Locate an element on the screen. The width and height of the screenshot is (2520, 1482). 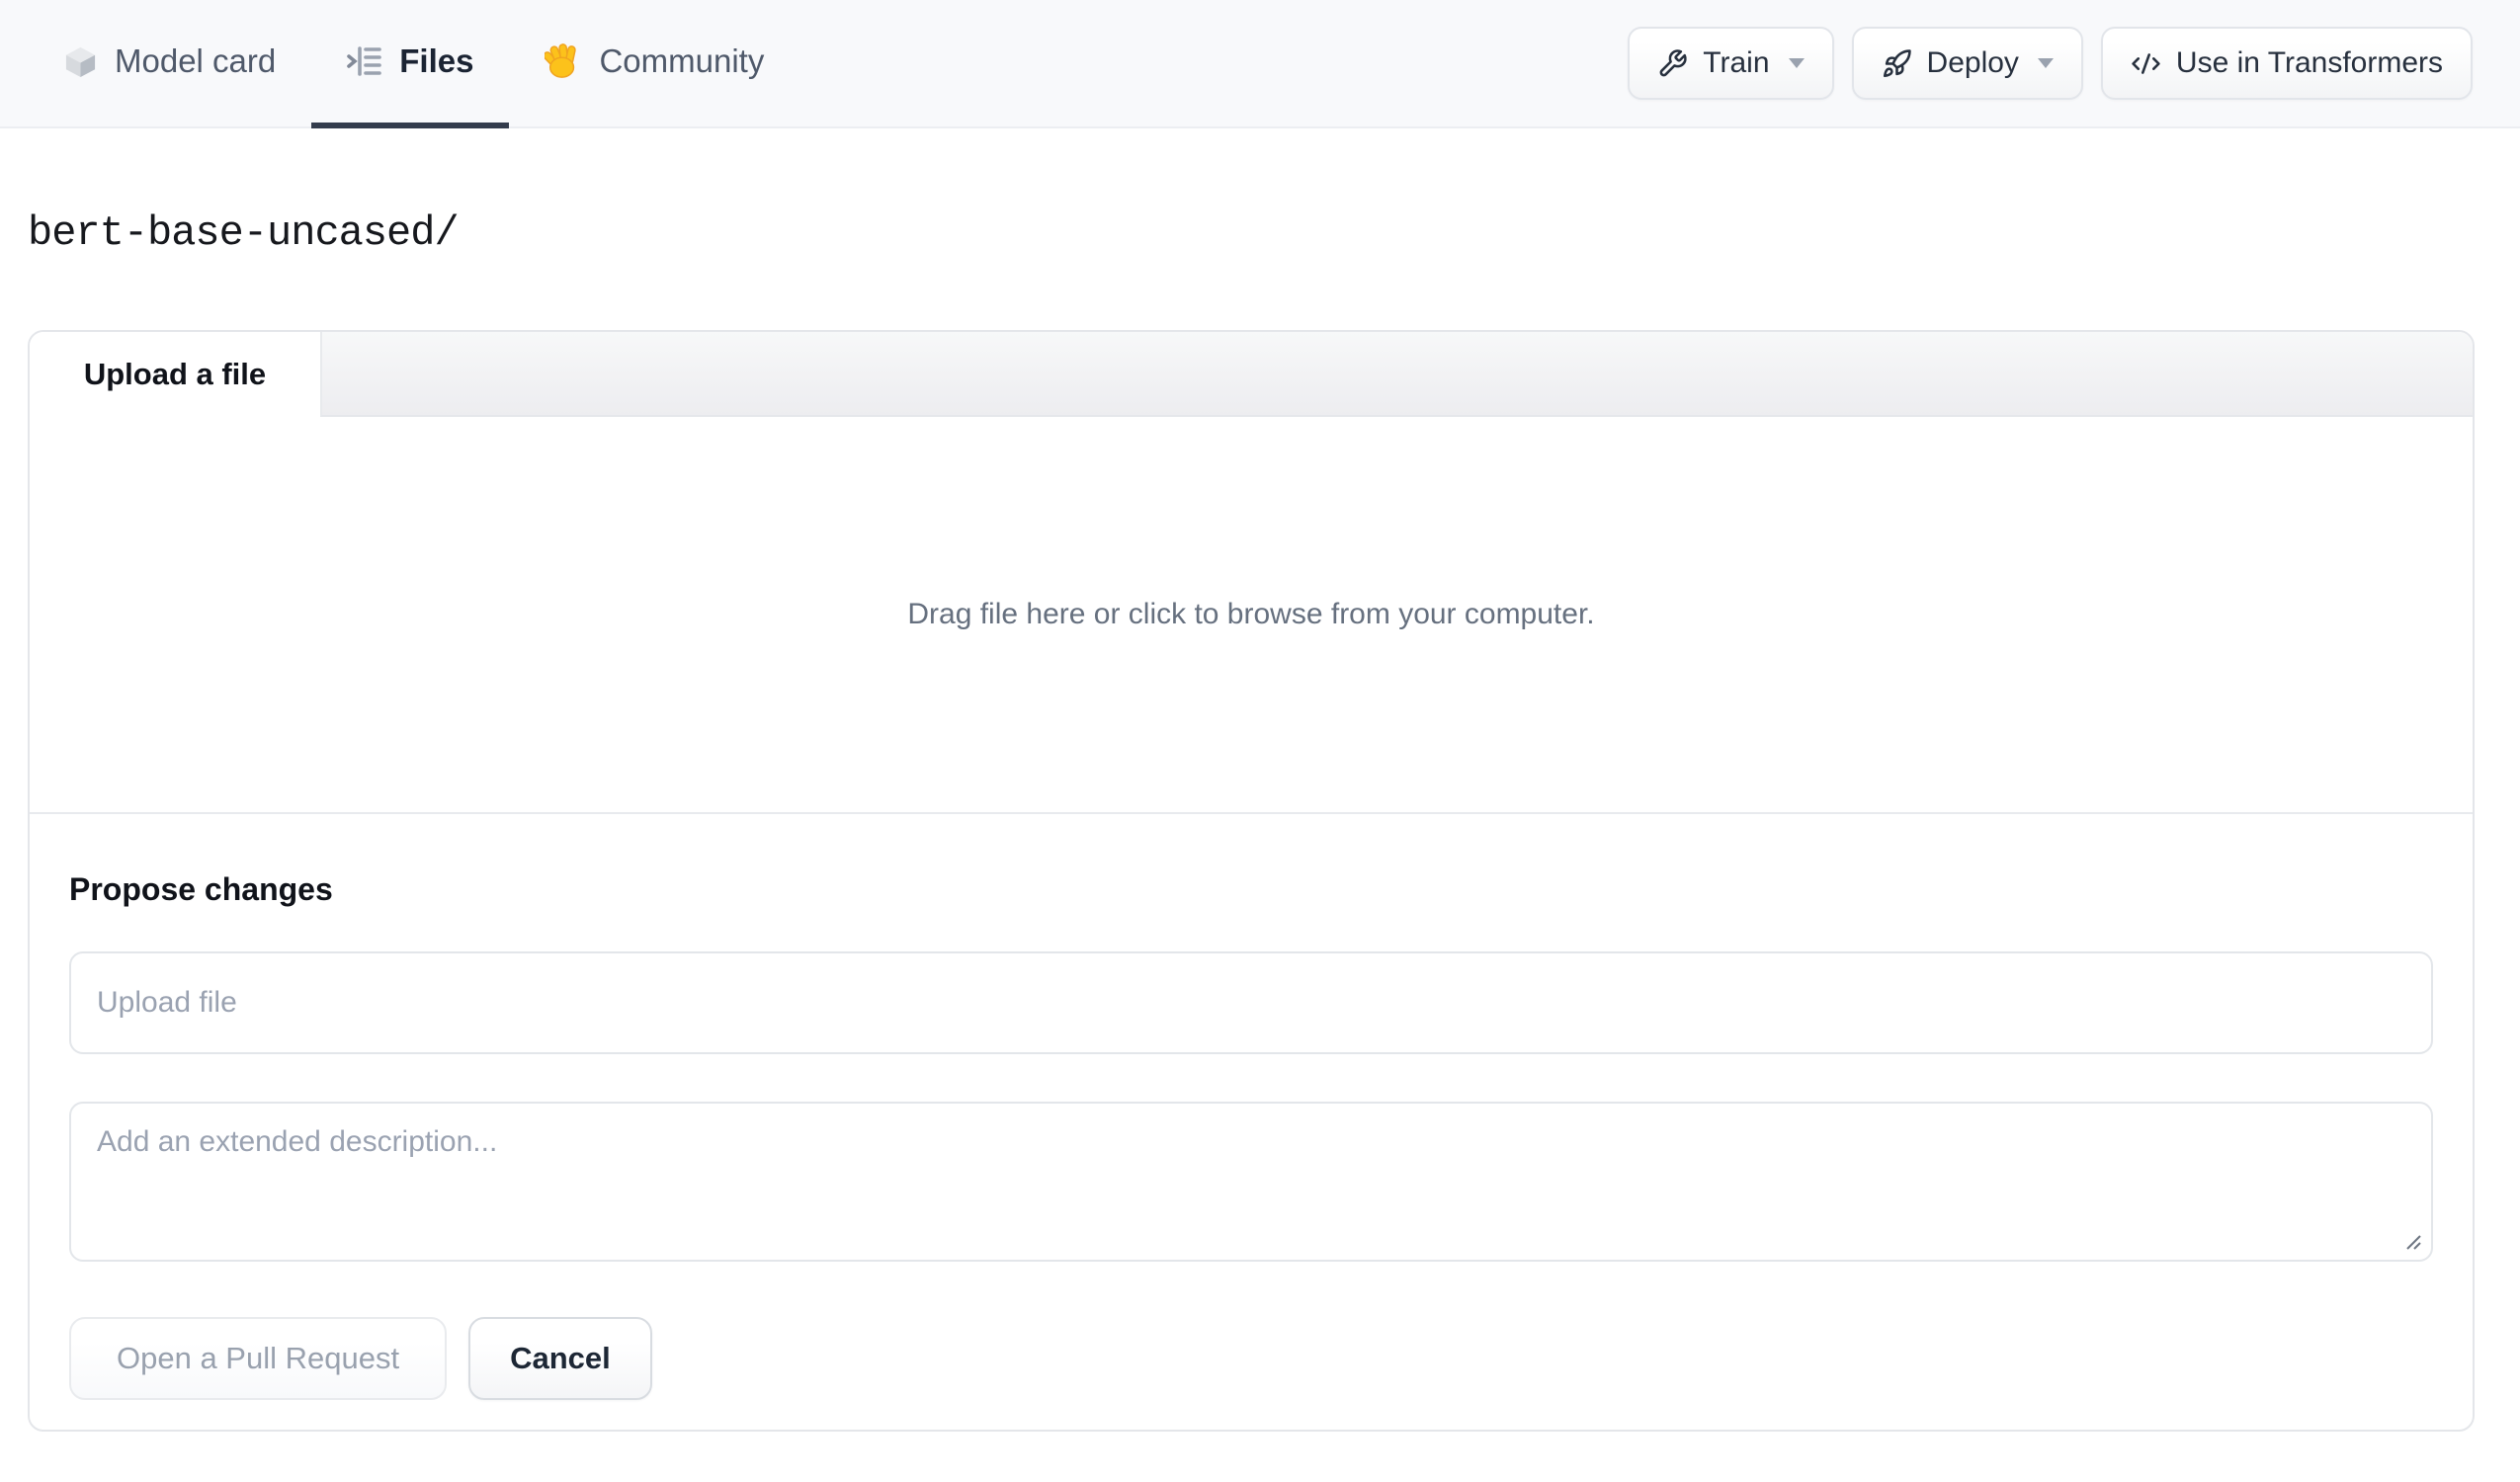
tab-files: Files is located at coordinates (410, 64).